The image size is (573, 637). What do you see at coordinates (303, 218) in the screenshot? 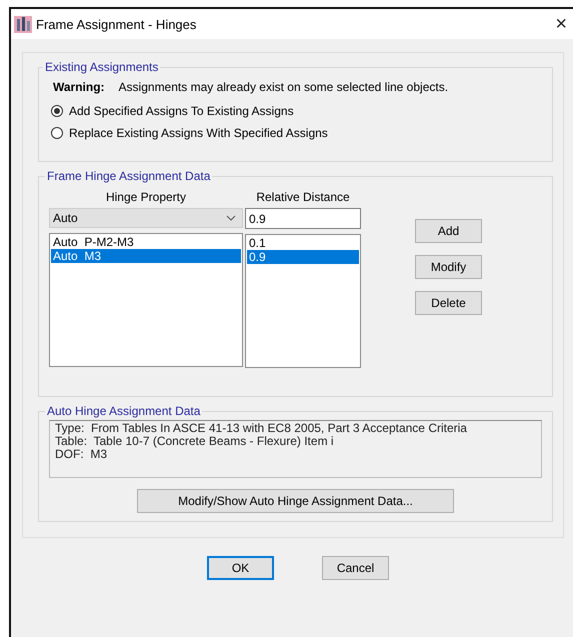
I see `distance-field: 0.9` at bounding box center [303, 218].